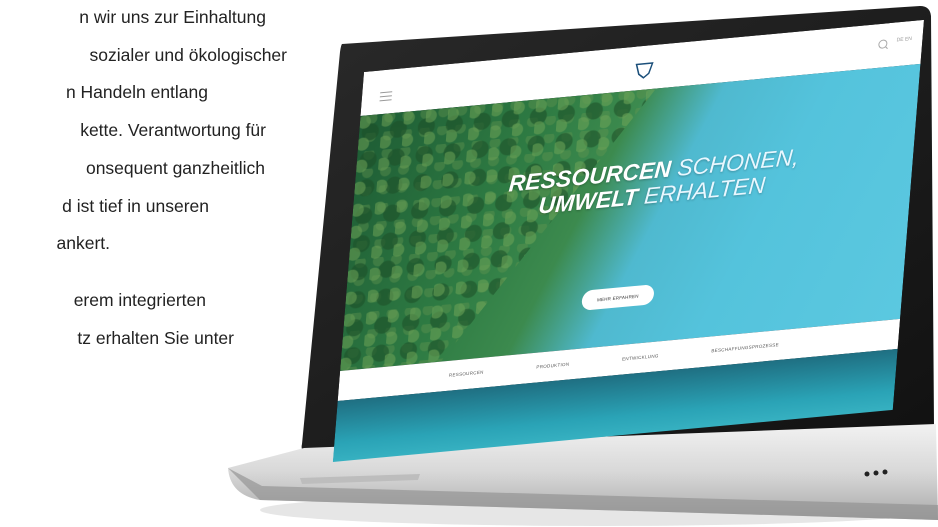 This screenshot has height=527, width=938. Describe the element at coordinates (644, 70) in the screenshot. I see `shield-logo-icon` at that location.